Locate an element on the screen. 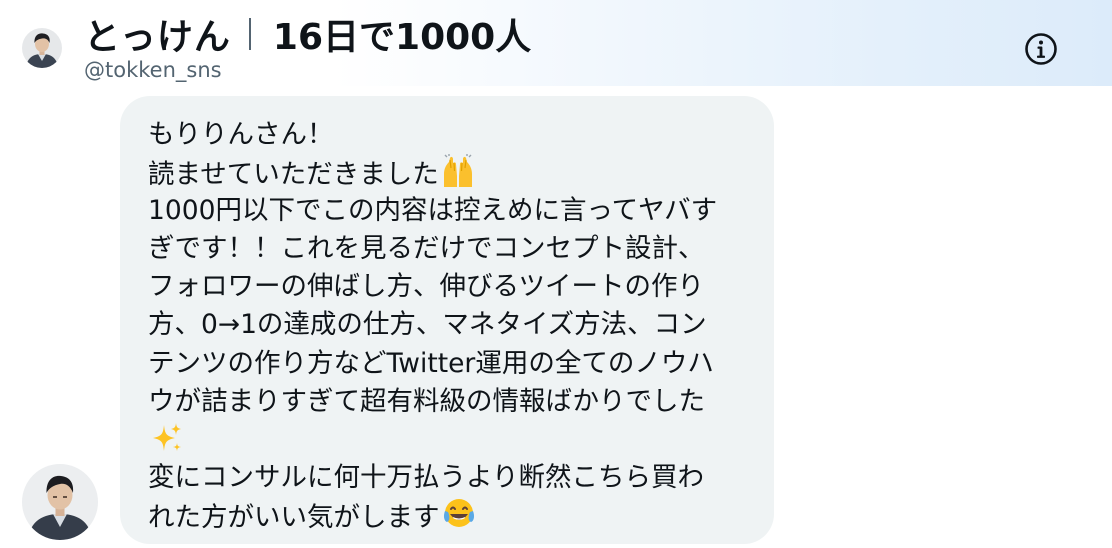 The width and height of the screenshot is (1112, 548). message-line: テンツの作り方などTwitter運用の全てのノウハ is located at coordinates (453, 364).